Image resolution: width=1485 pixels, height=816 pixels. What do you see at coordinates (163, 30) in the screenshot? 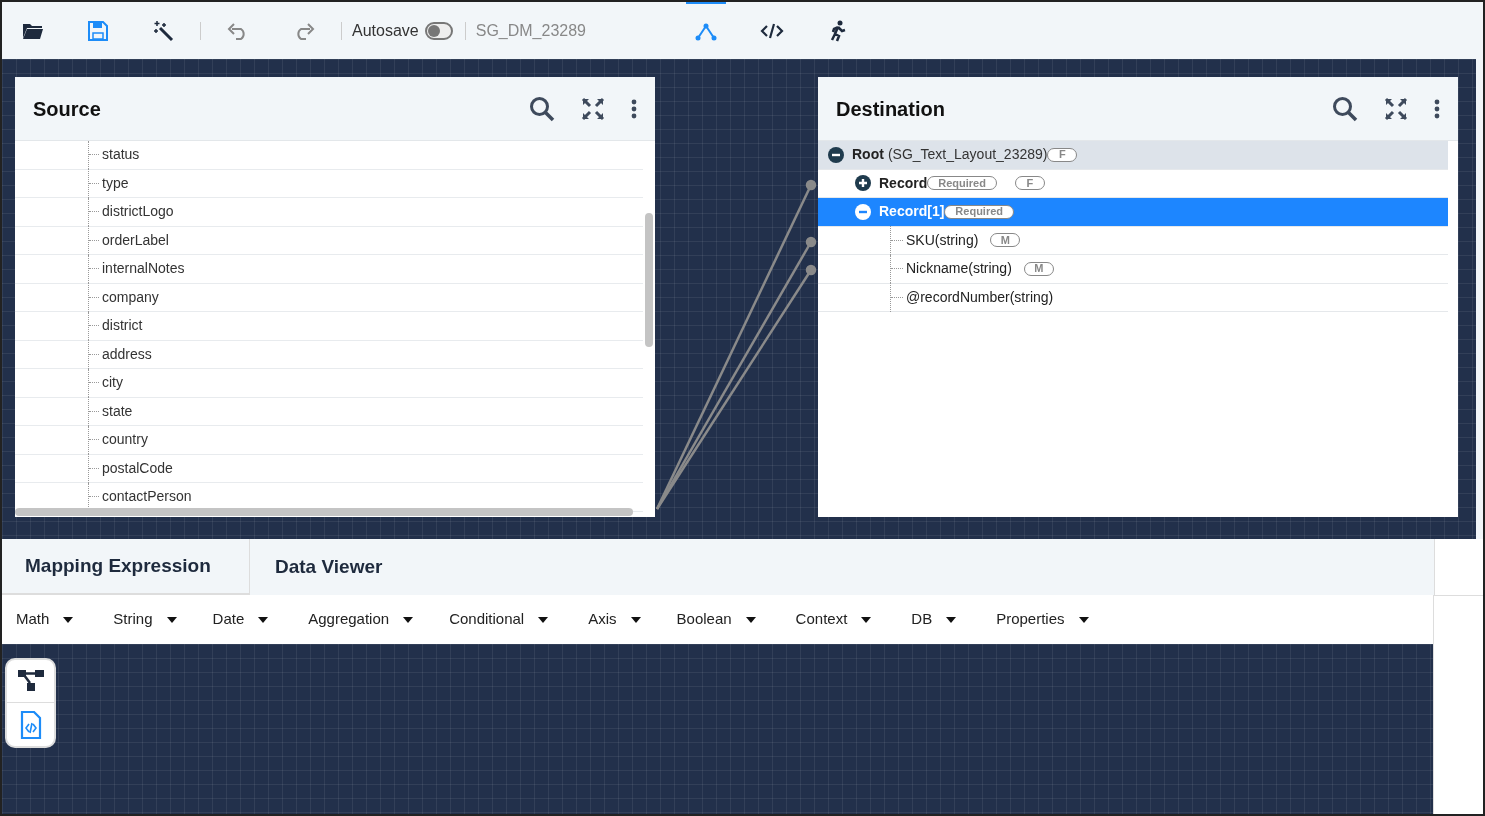
I see `magic-wand-button` at bounding box center [163, 30].